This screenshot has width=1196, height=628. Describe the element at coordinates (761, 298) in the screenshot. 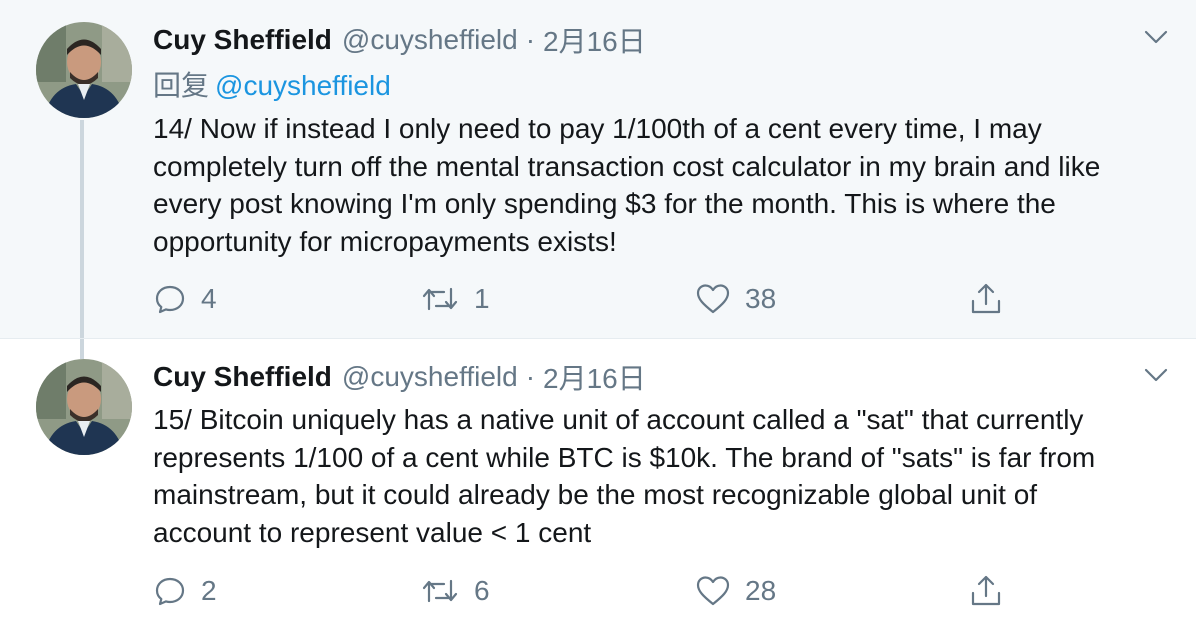

I see `like-count: 38` at that location.